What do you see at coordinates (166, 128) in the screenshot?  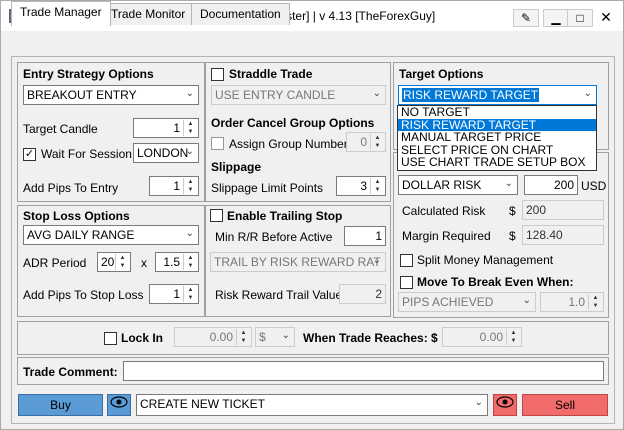 I see `target-candle-stepper: 1 ▲ ▼` at bounding box center [166, 128].